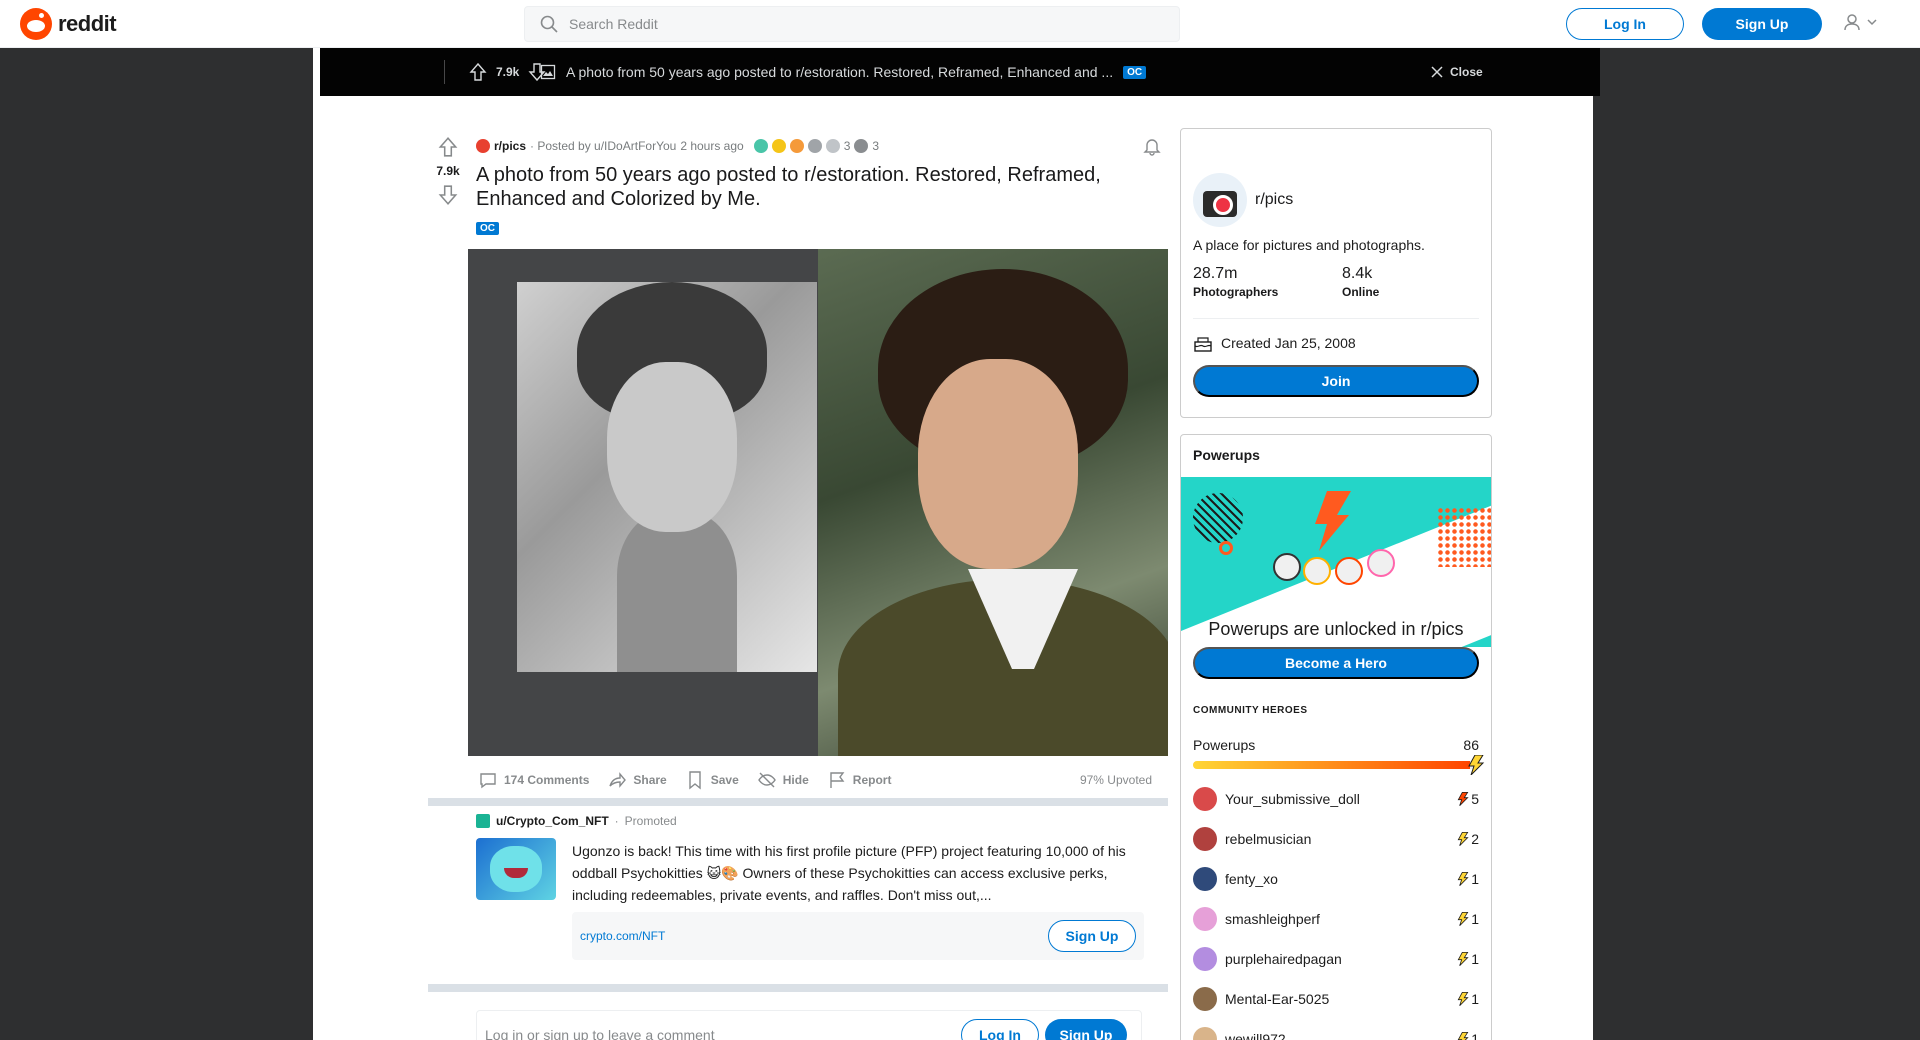 Image resolution: width=1920 pixels, height=1040 pixels. Describe the element at coordinates (798, 988) in the screenshot. I see `promo-divider` at that location.